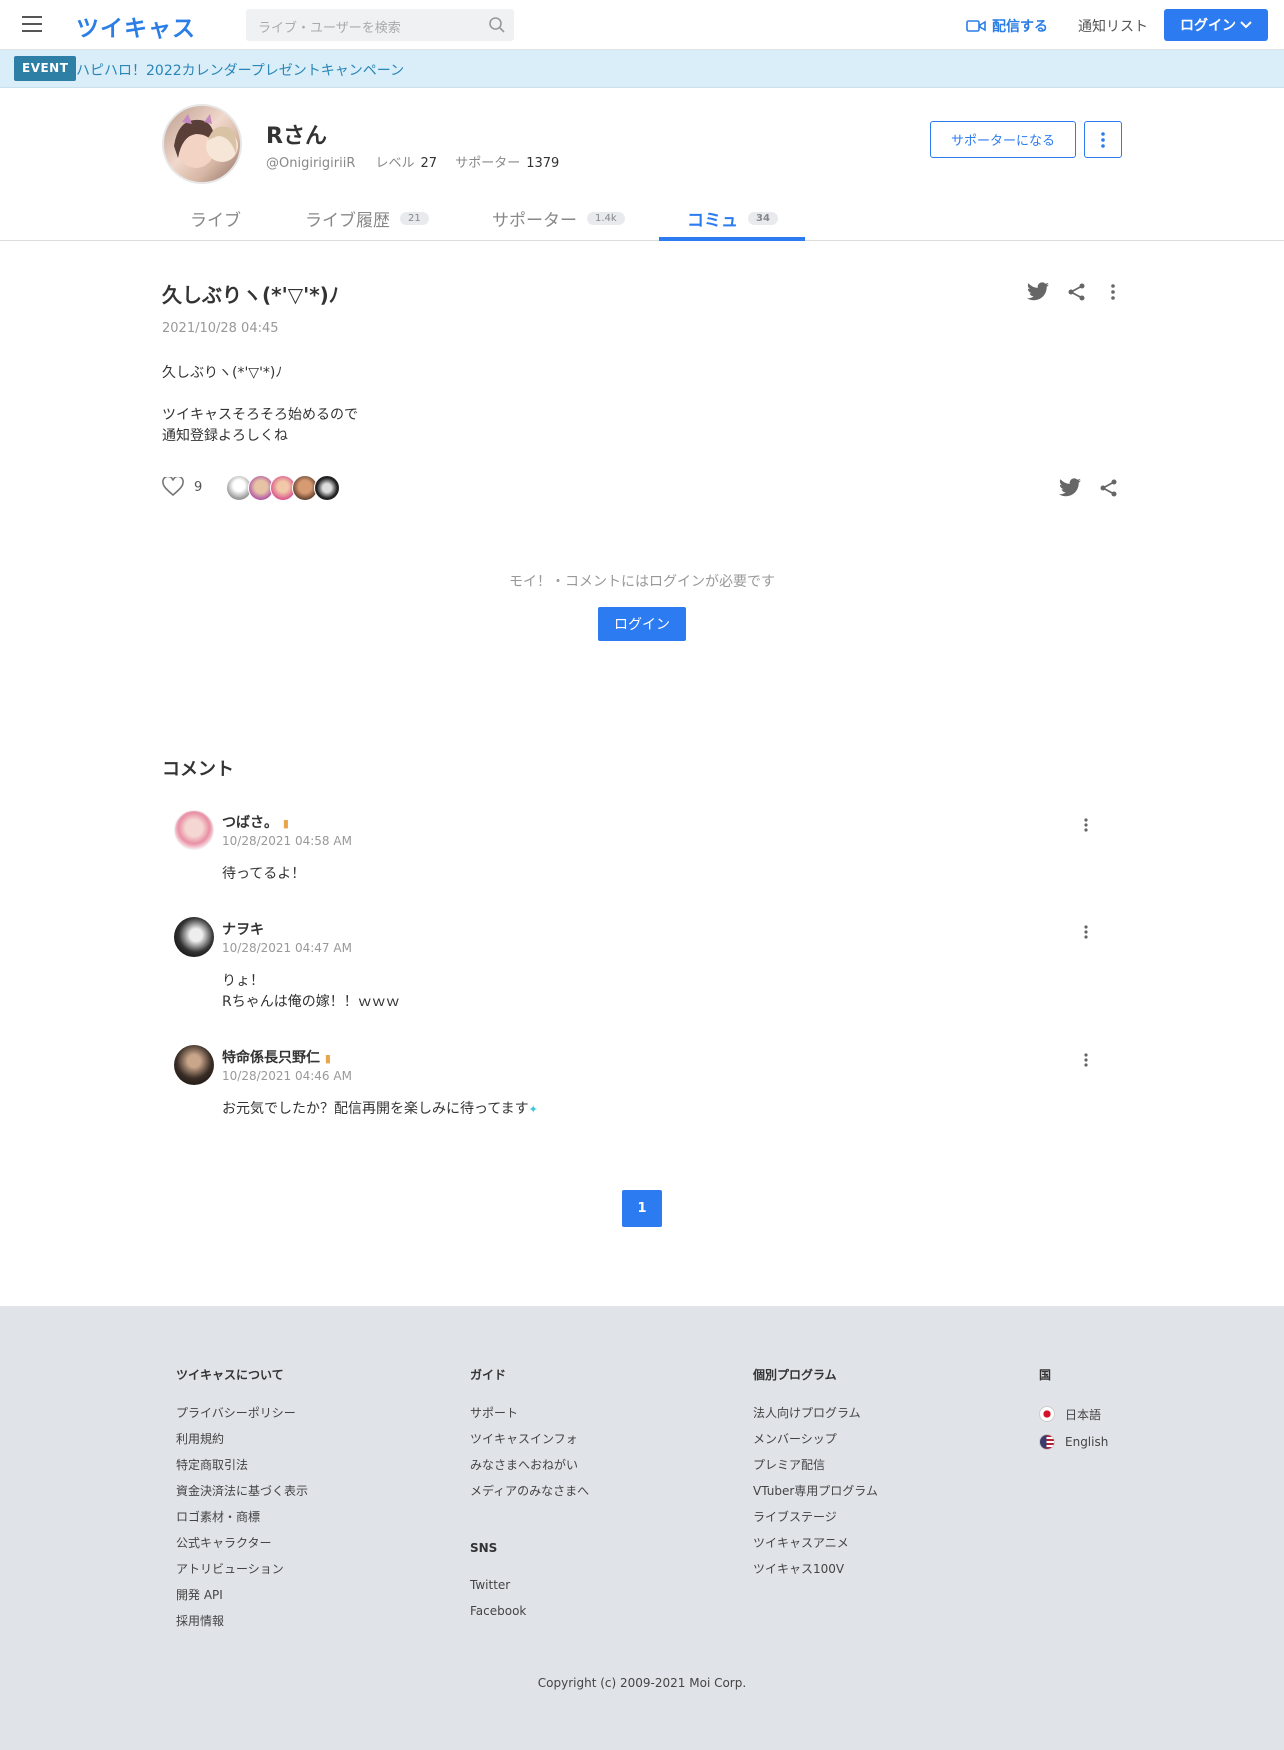 Image resolution: width=1284 pixels, height=1750 pixels. What do you see at coordinates (136, 26) in the screenshot?
I see `site-logo: ツイキャス` at bounding box center [136, 26].